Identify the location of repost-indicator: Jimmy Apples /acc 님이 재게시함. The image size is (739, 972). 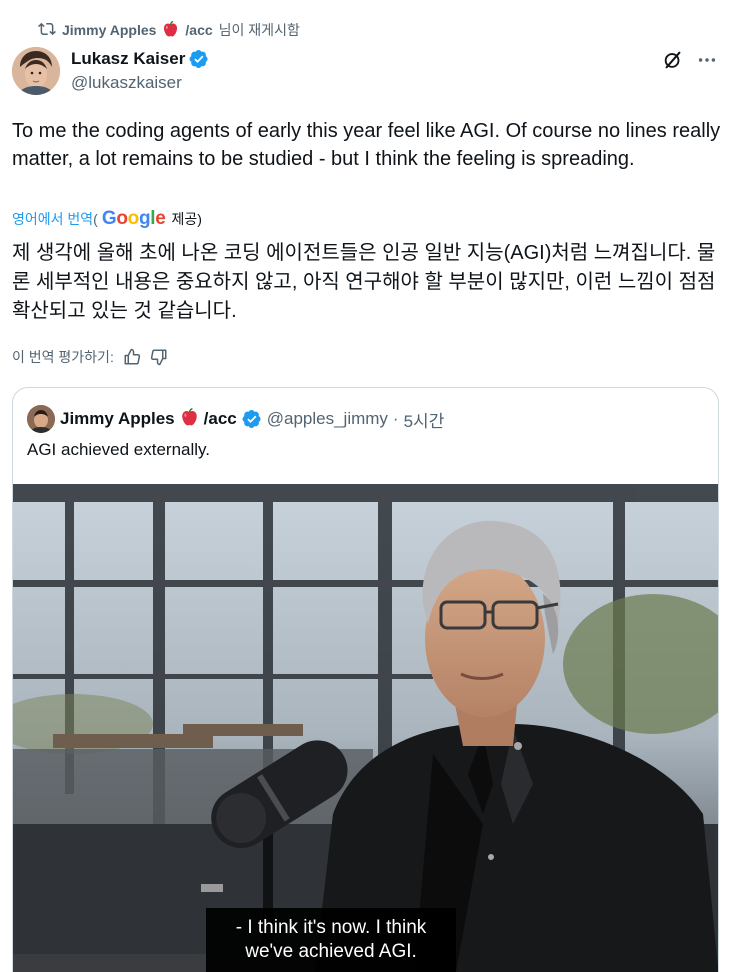
(169, 30).